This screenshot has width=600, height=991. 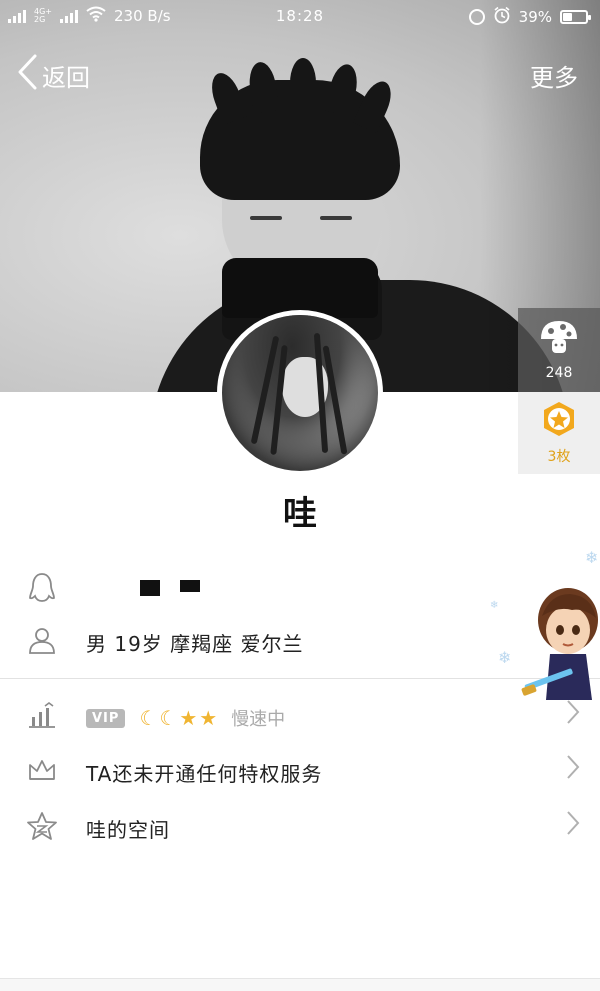 What do you see at coordinates (559, 373) in the screenshot?
I see `mushroom-count: 248` at bounding box center [559, 373].